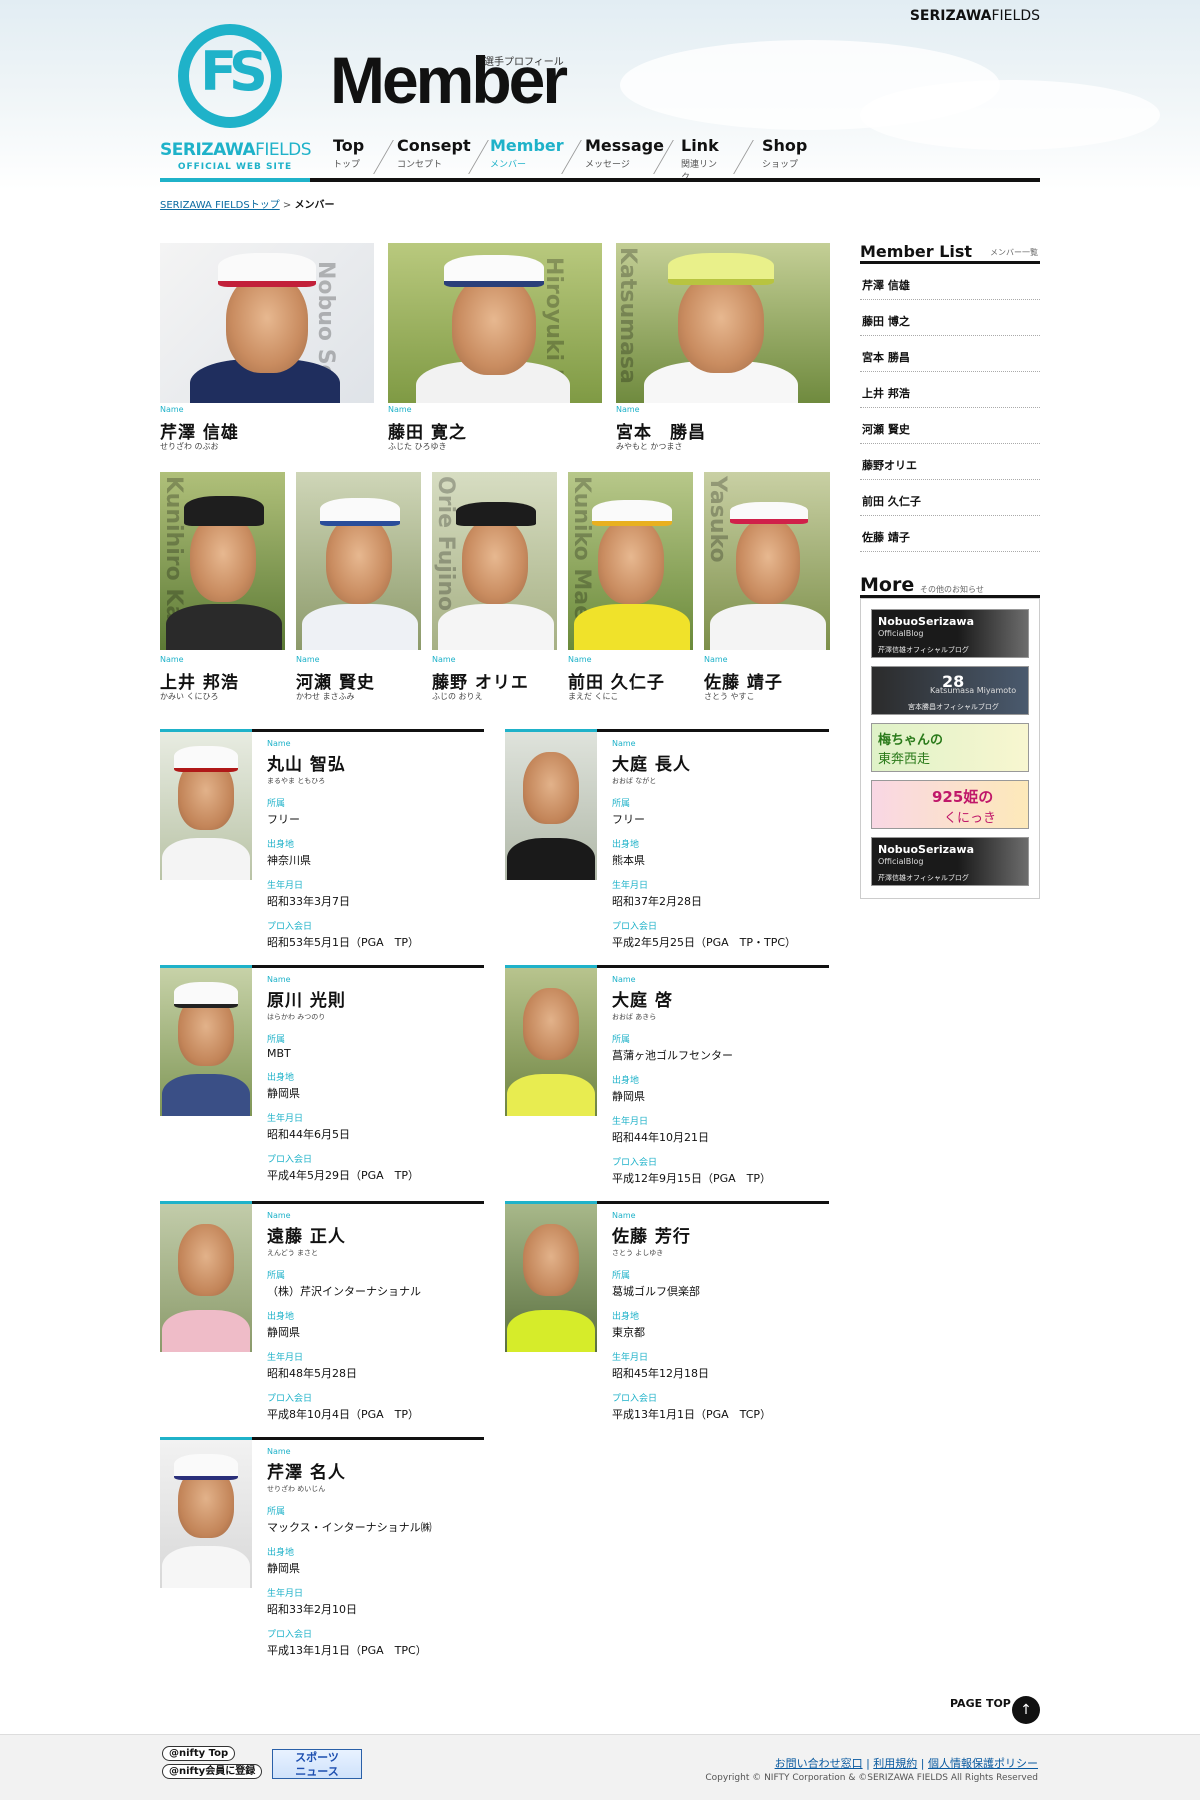 The image size is (1200, 1800). I want to click on pro-date-value: 平成12年9月15日（PGA TP）, so click(692, 1178).